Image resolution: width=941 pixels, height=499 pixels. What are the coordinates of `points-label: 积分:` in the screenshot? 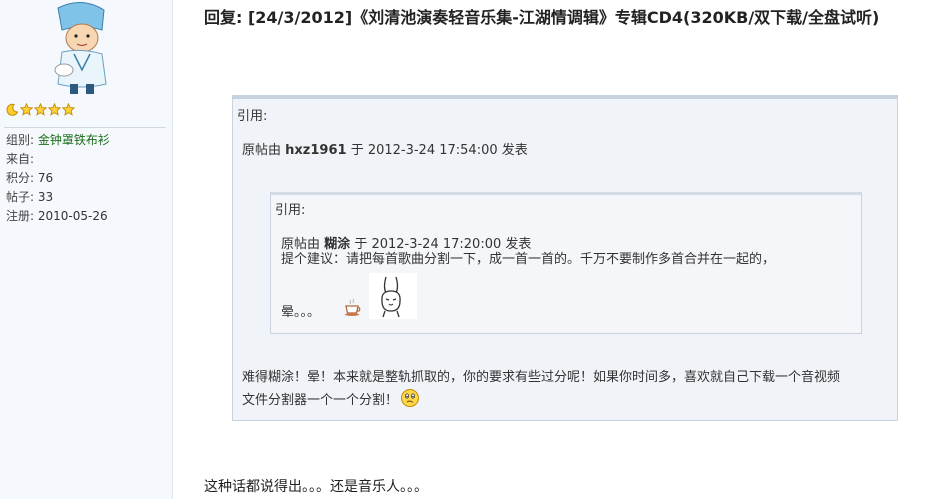 It's located at (20, 178).